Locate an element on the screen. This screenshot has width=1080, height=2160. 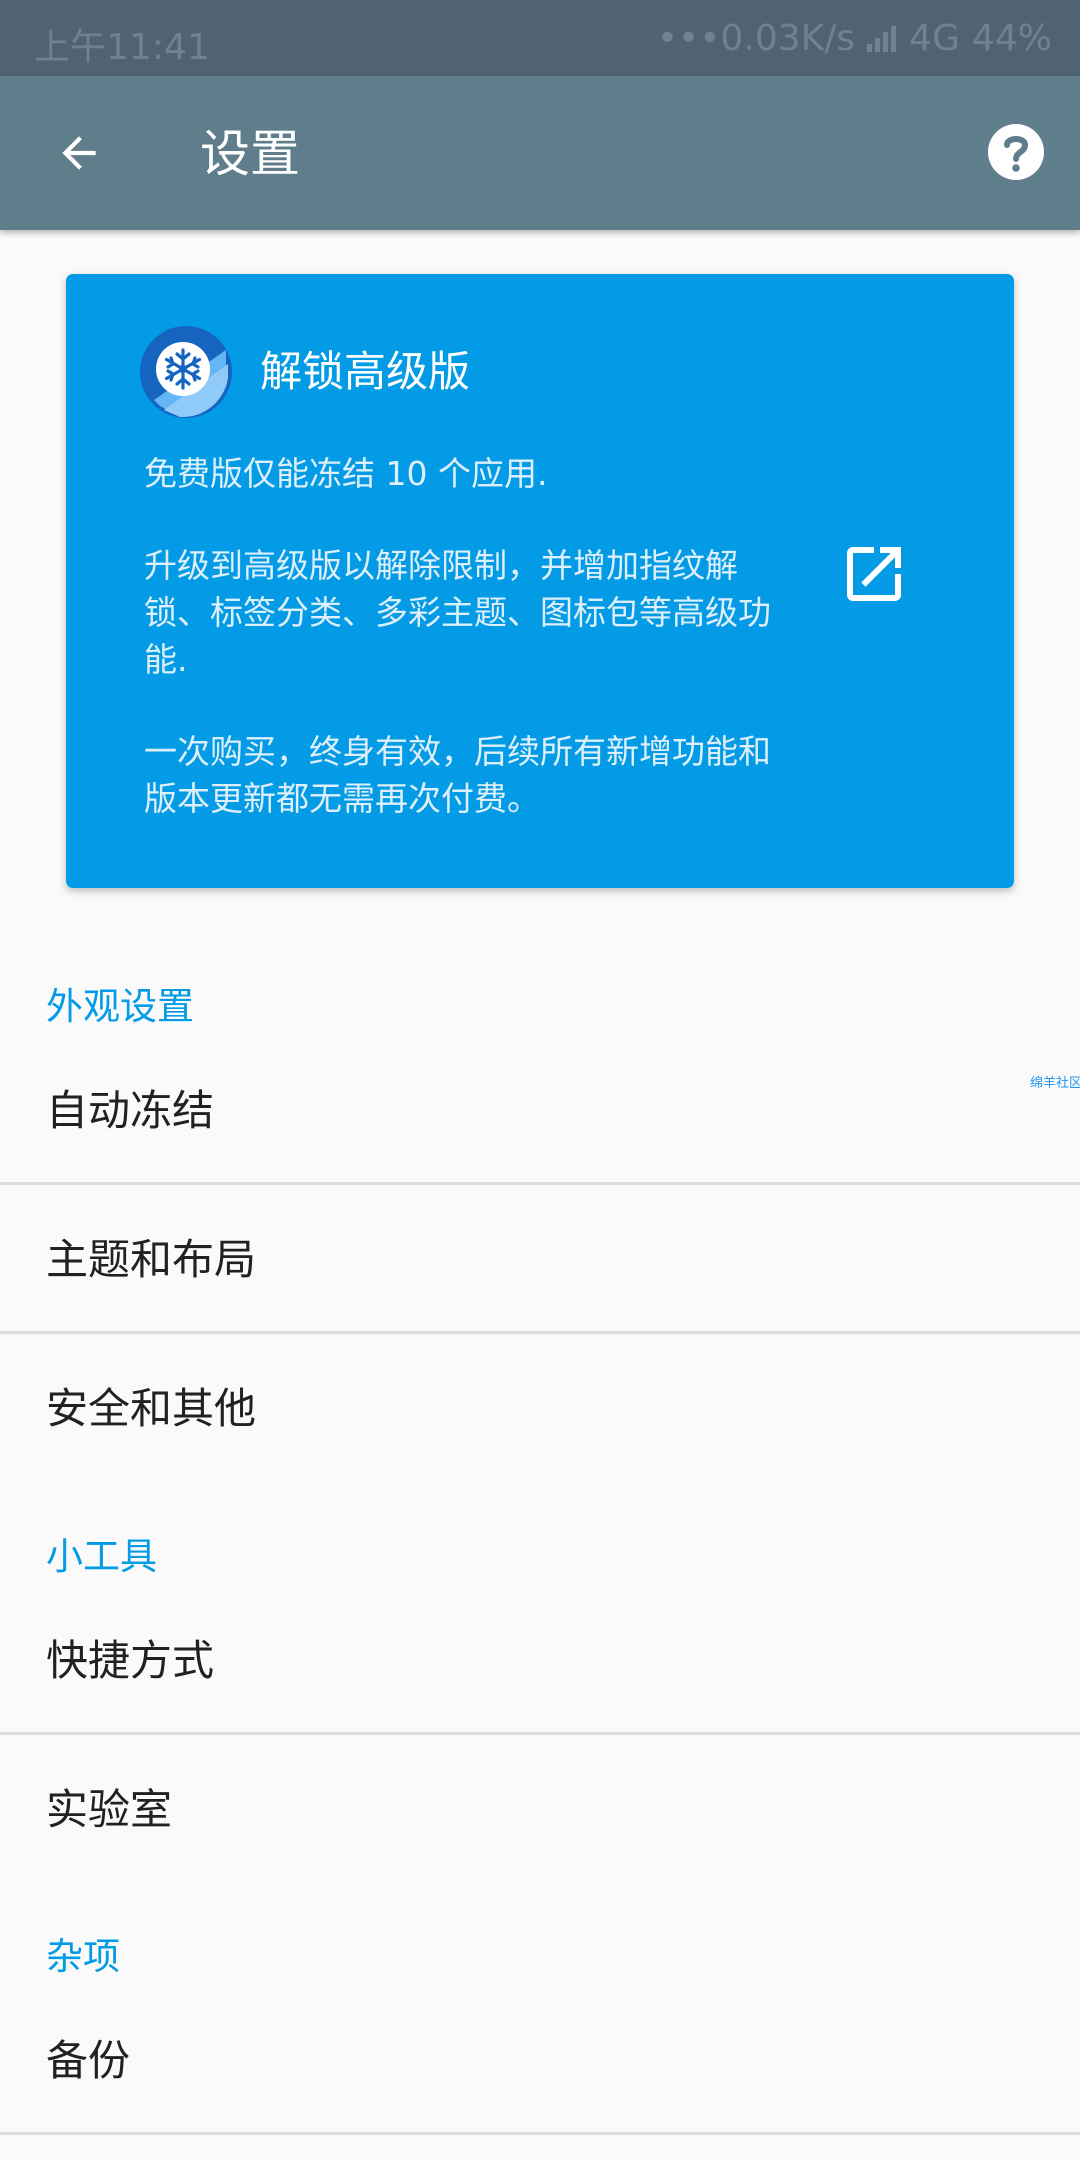
network-speed: •••0.03K/s is located at coordinates (756, 38).